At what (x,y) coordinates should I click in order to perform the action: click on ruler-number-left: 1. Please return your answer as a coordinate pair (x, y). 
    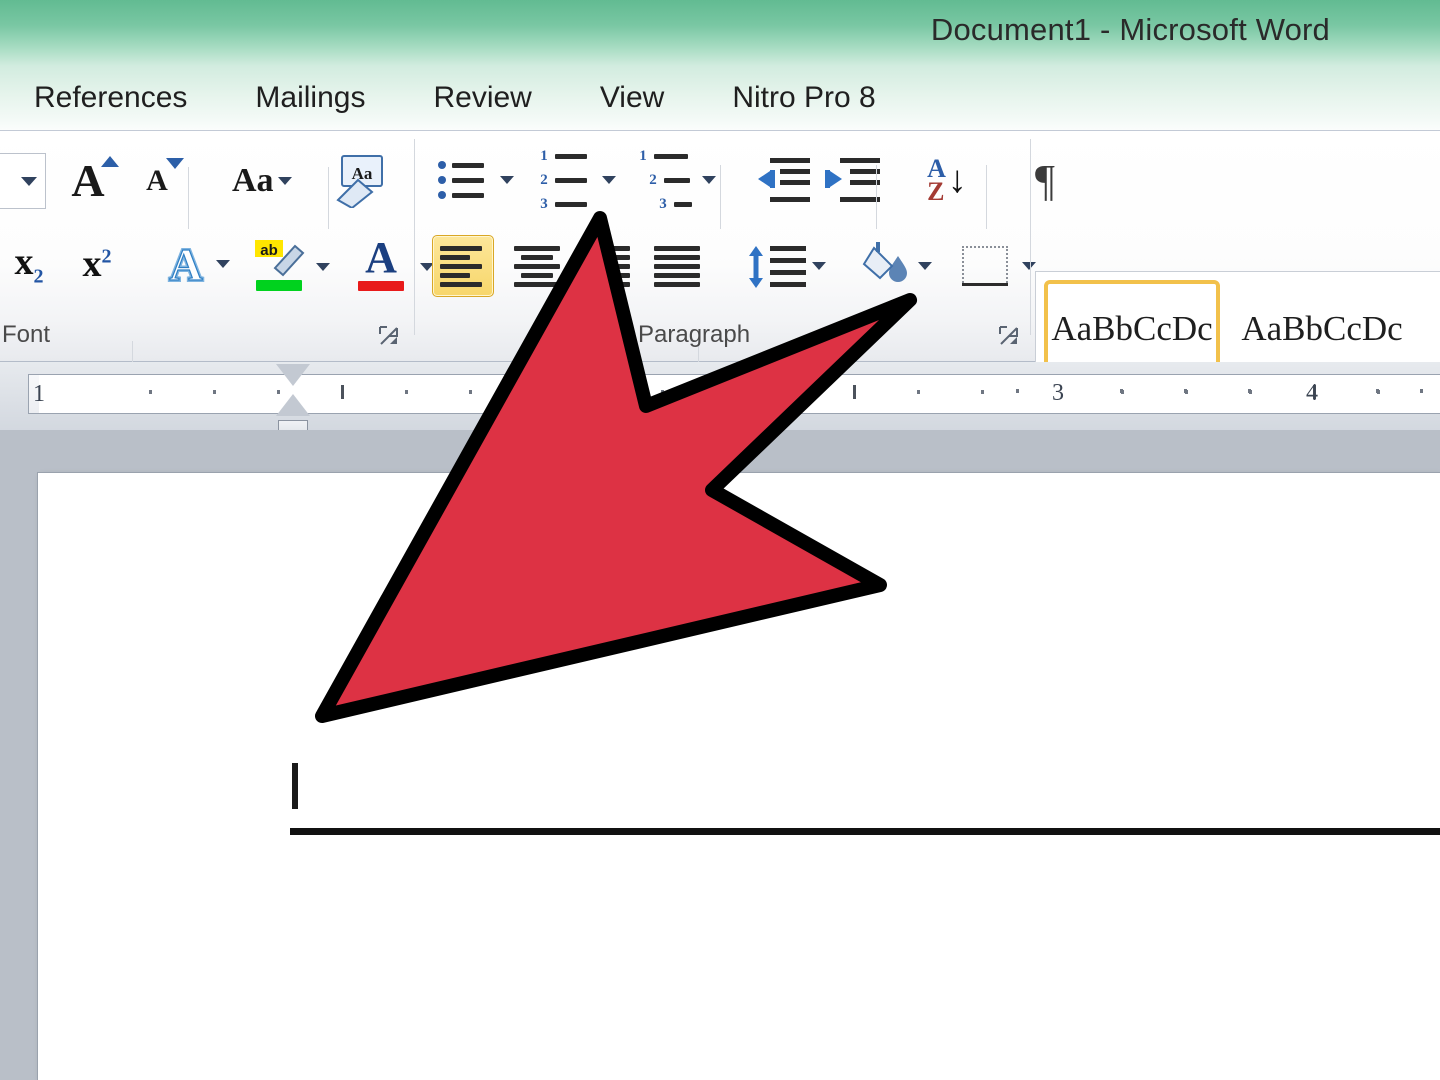
    Looking at the image, I should click on (39, 394).